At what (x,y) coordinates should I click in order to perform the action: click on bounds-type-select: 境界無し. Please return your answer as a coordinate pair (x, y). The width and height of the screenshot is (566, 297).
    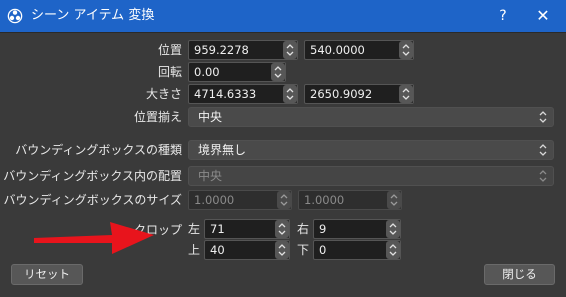
    Looking at the image, I should click on (371, 150).